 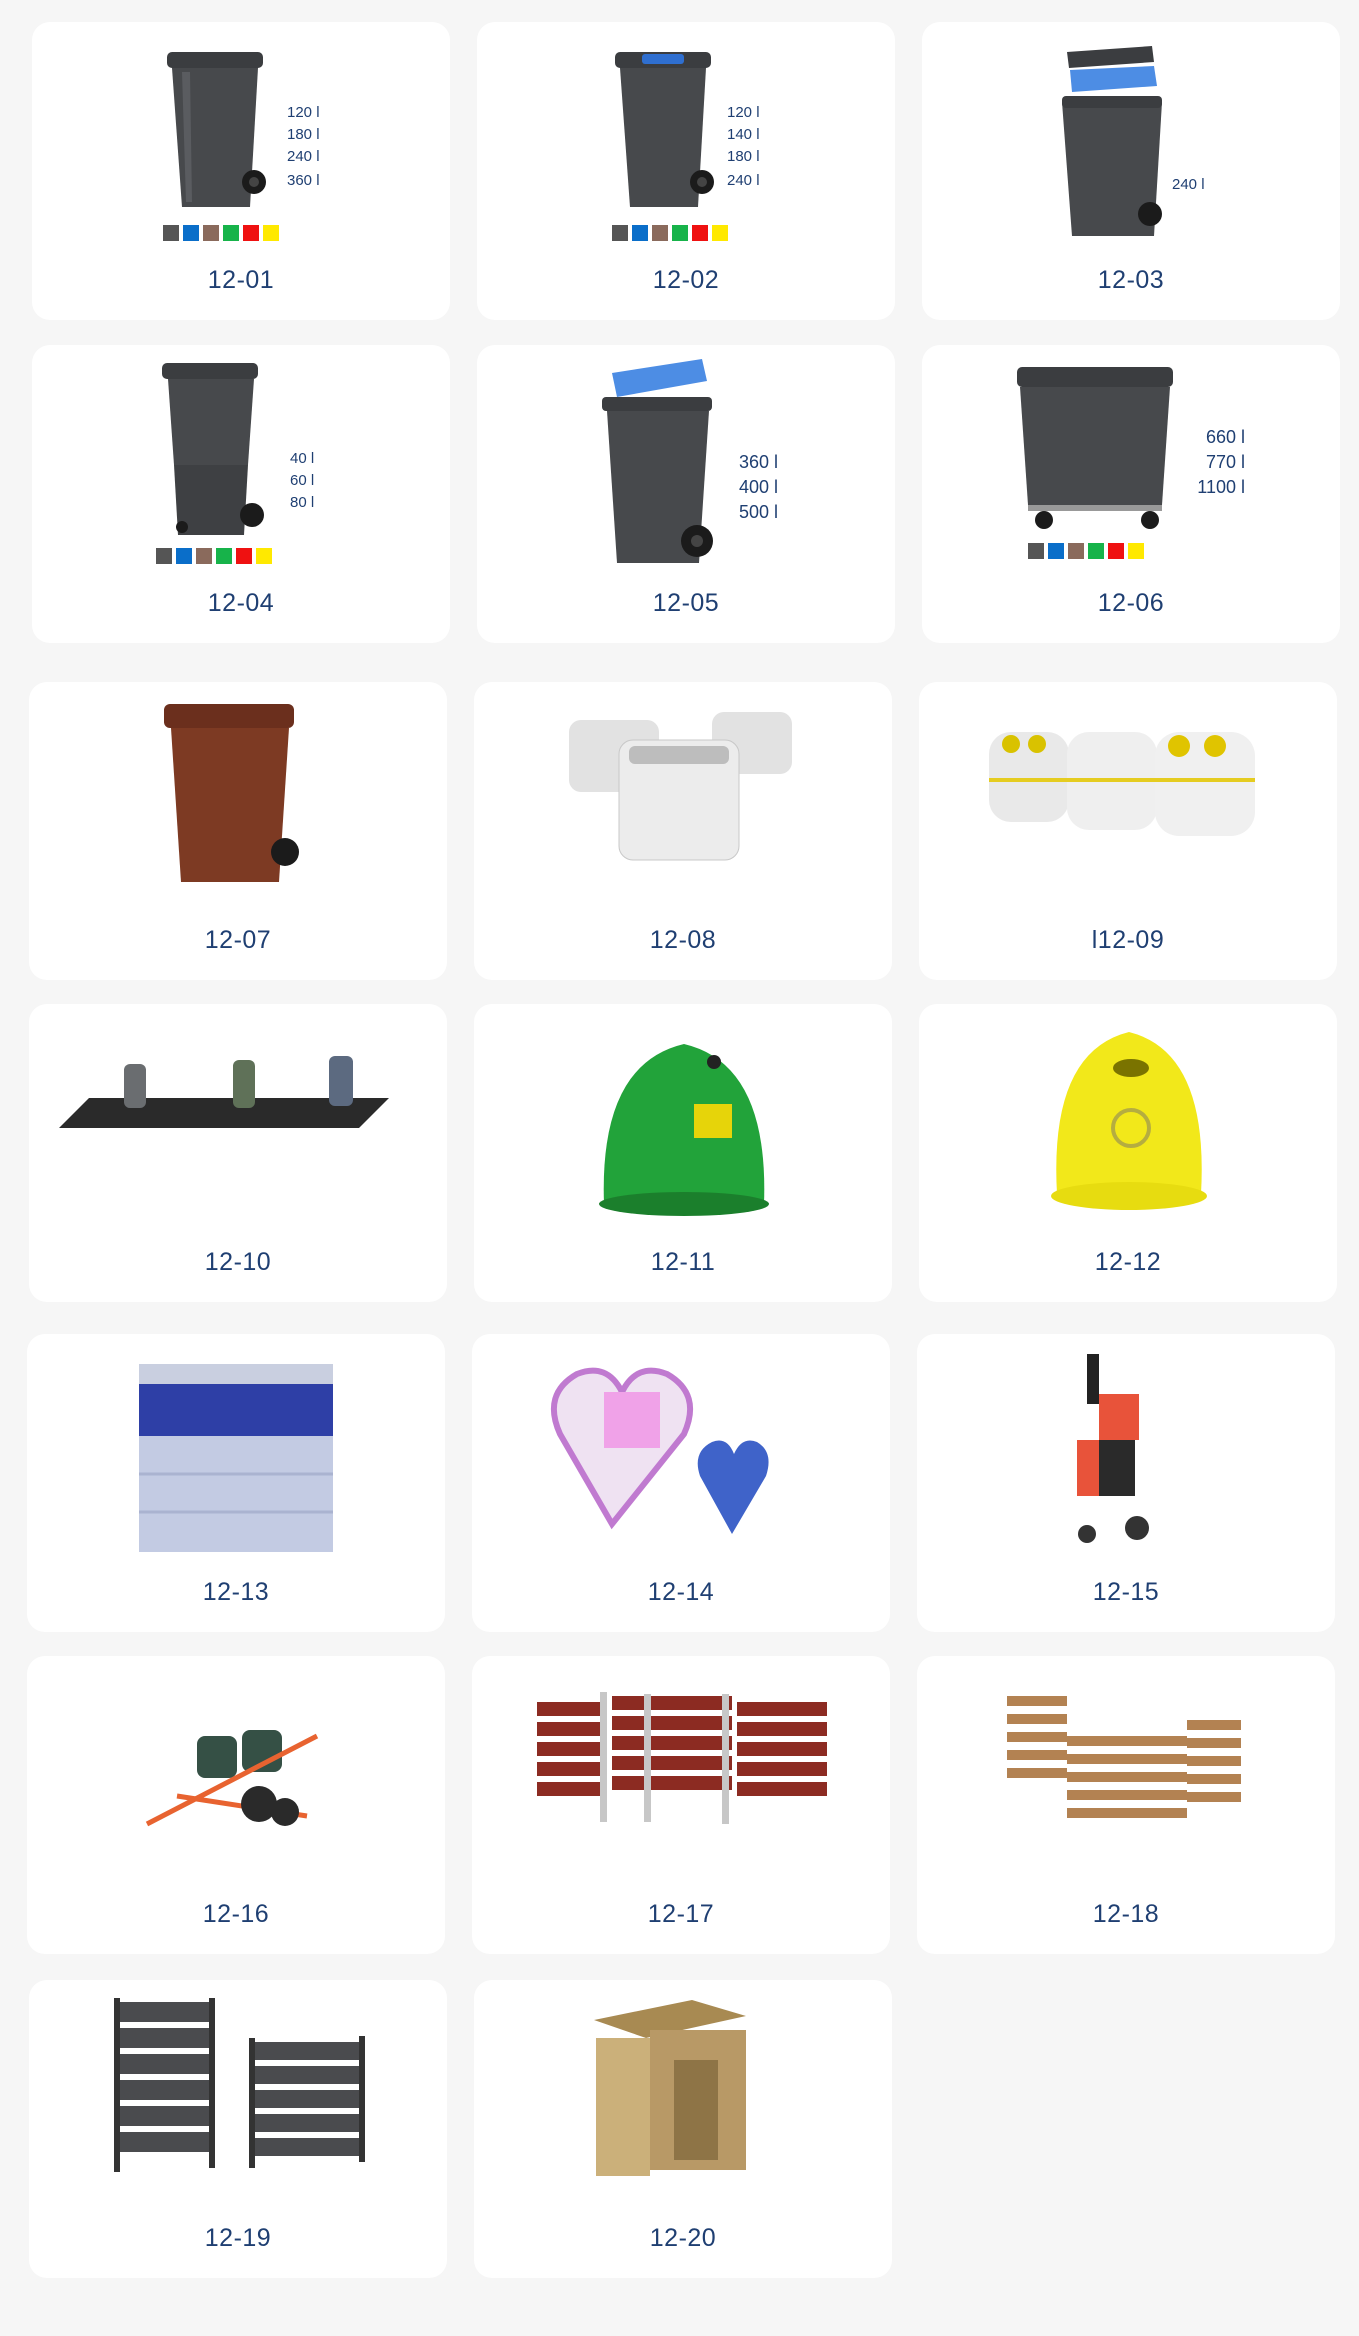 I want to click on product-code: 12-14, so click(x=681, y=1592).